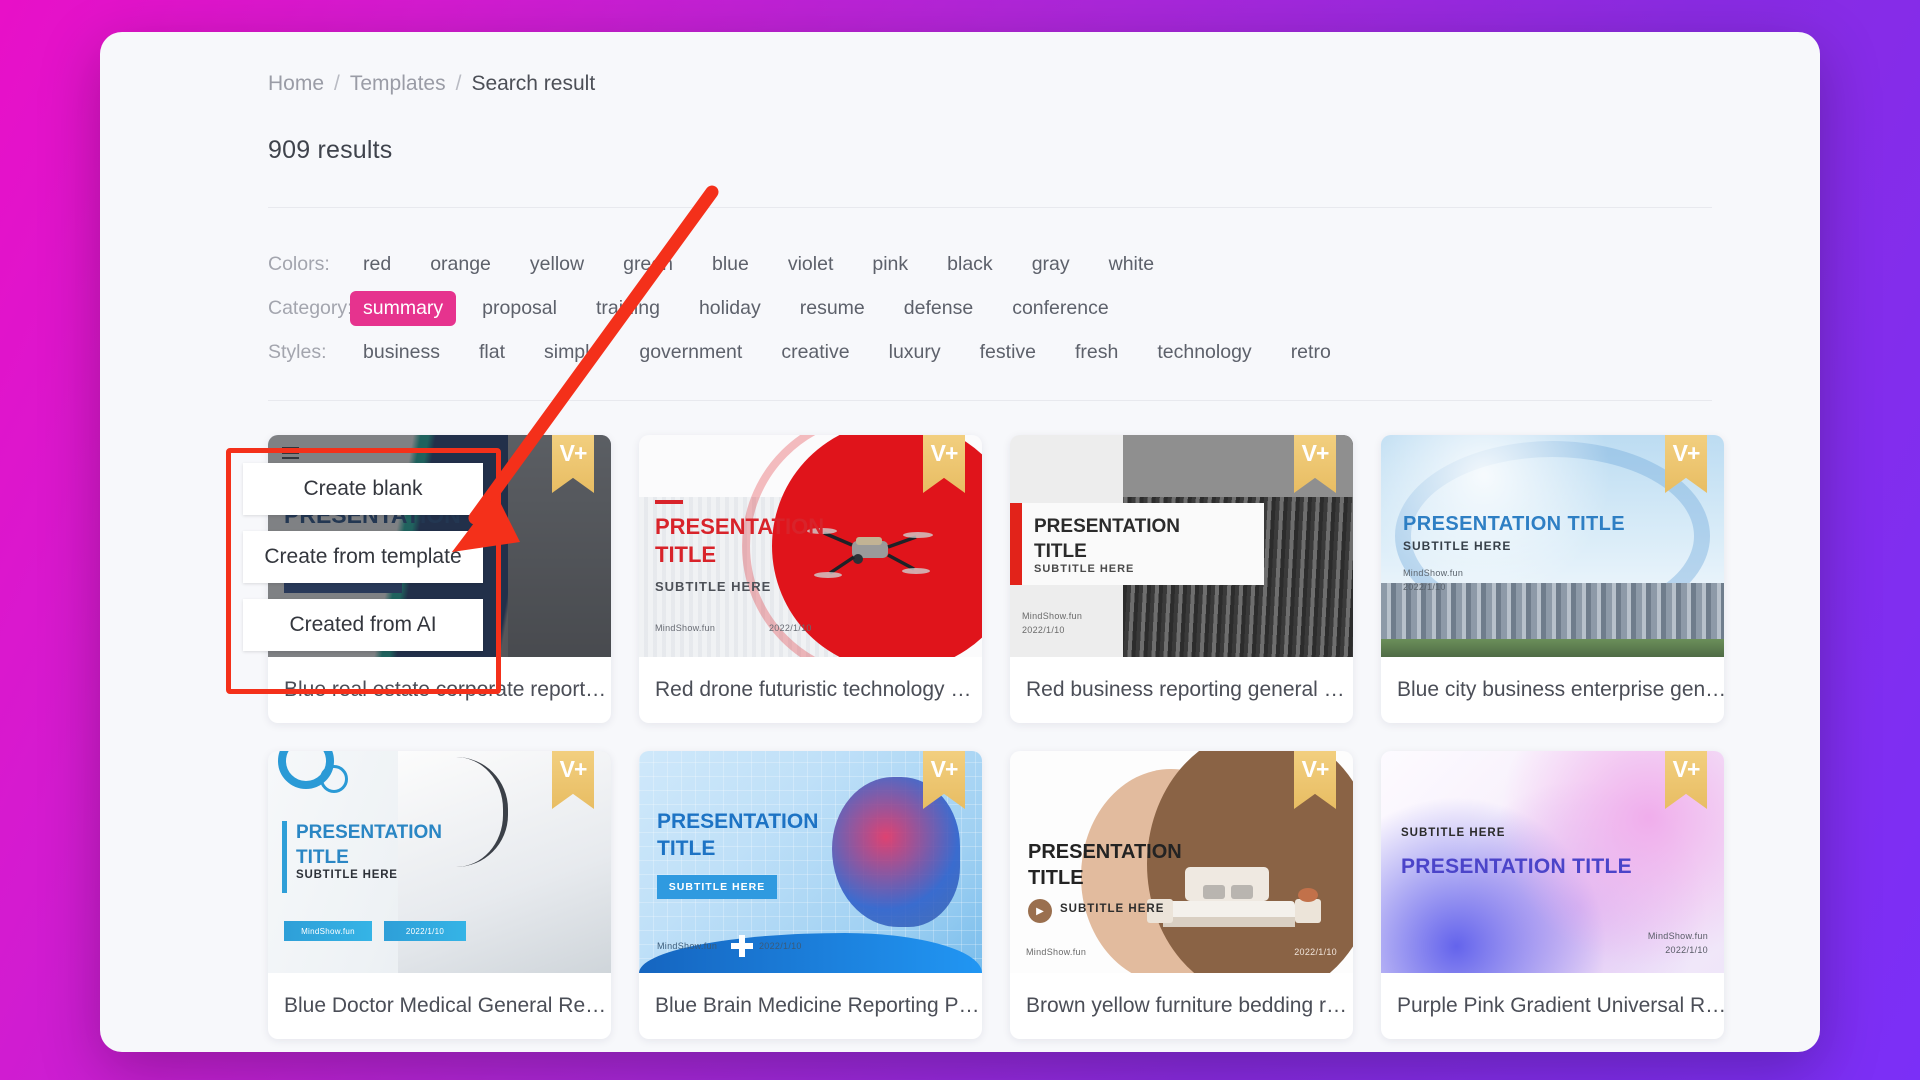  Describe the element at coordinates (832, 308) in the screenshot. I see `filter-chip-resume: resume` at that location.